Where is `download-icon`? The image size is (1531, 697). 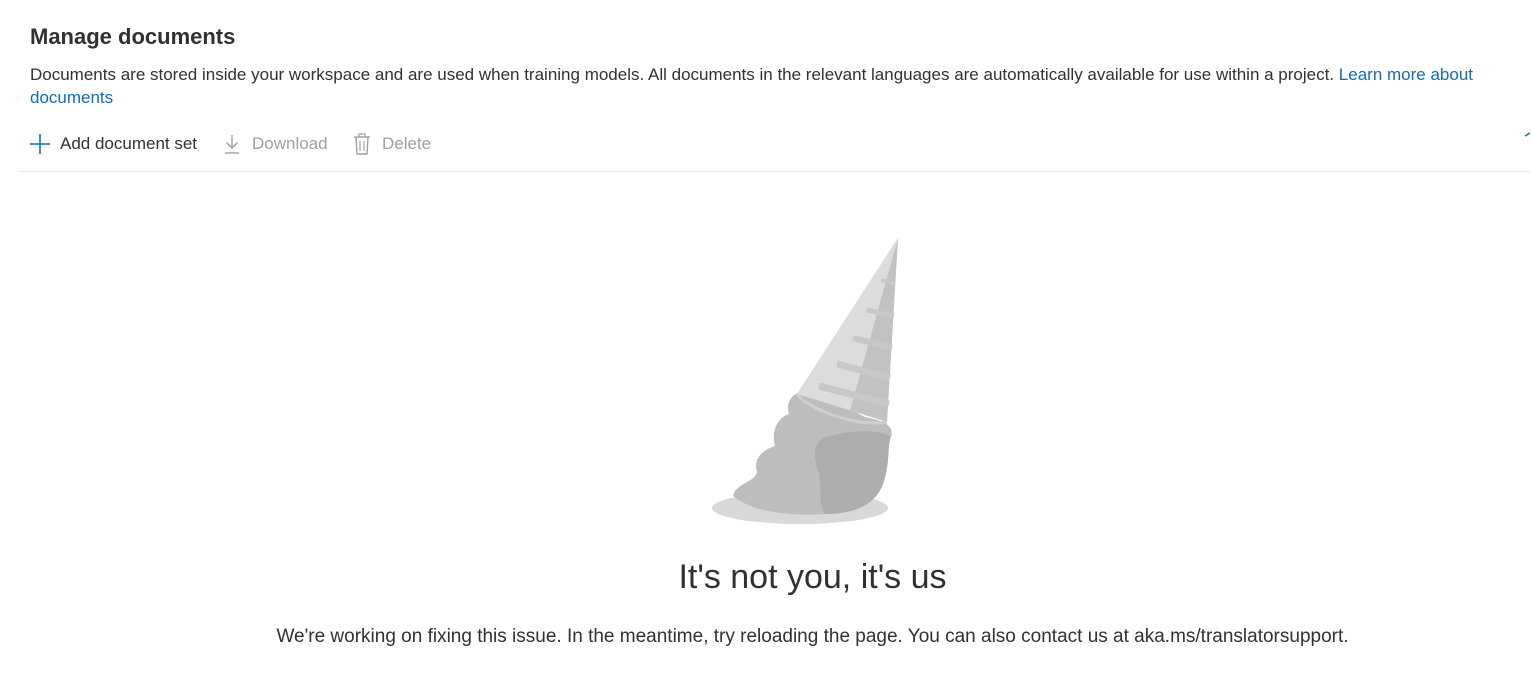
download-icon is located at coordinates (232, 144).